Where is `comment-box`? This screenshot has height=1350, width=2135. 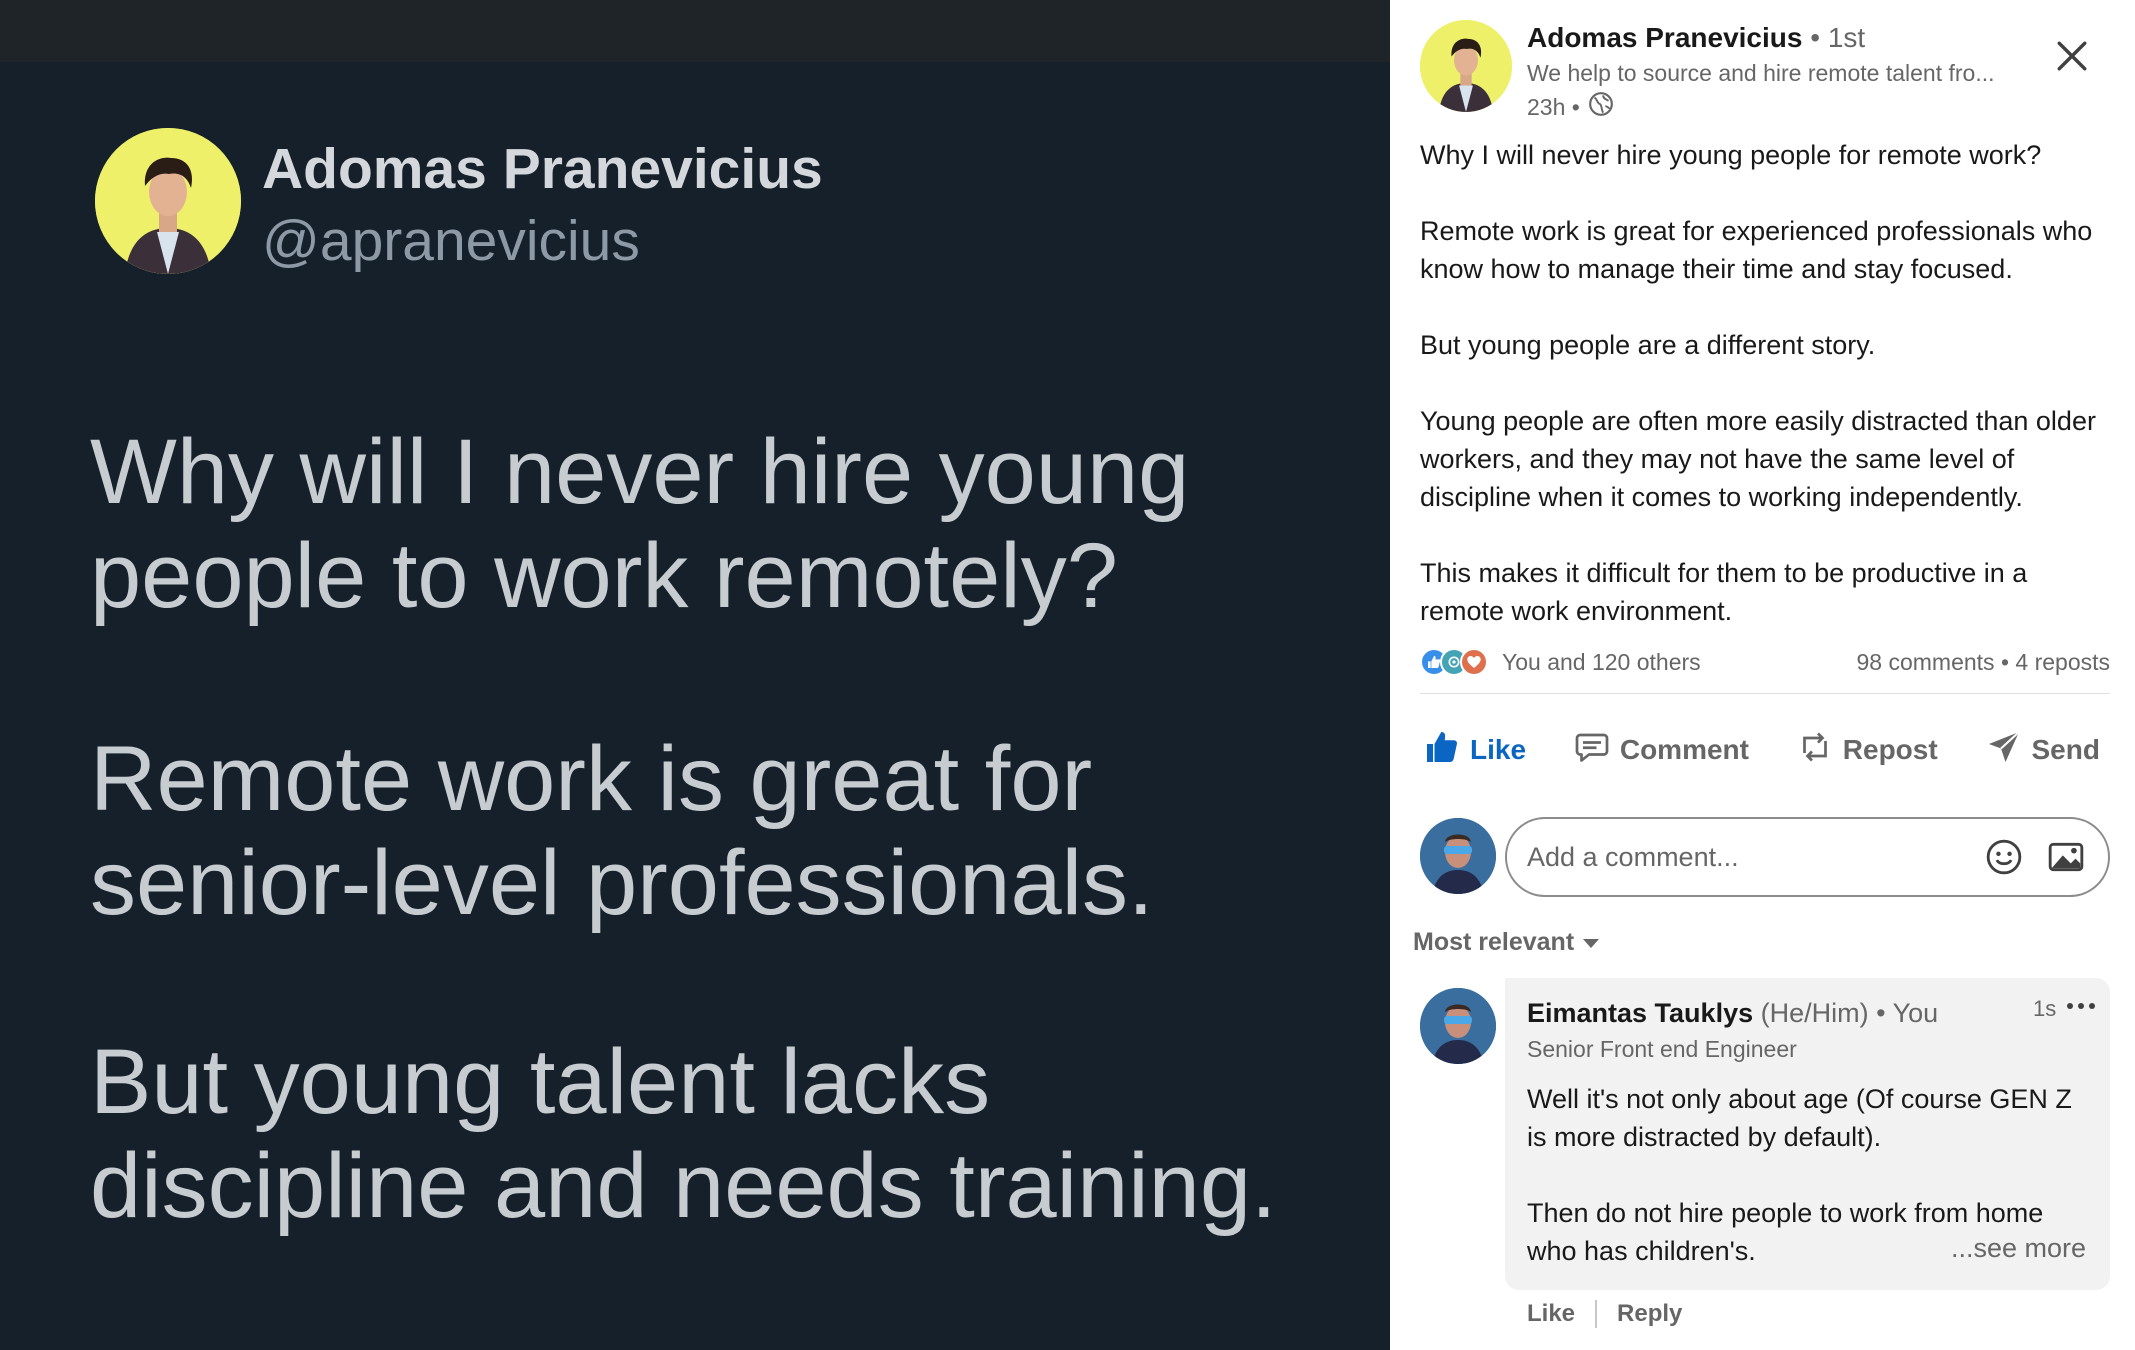
comment-box is located at coordinates (1807, 857).